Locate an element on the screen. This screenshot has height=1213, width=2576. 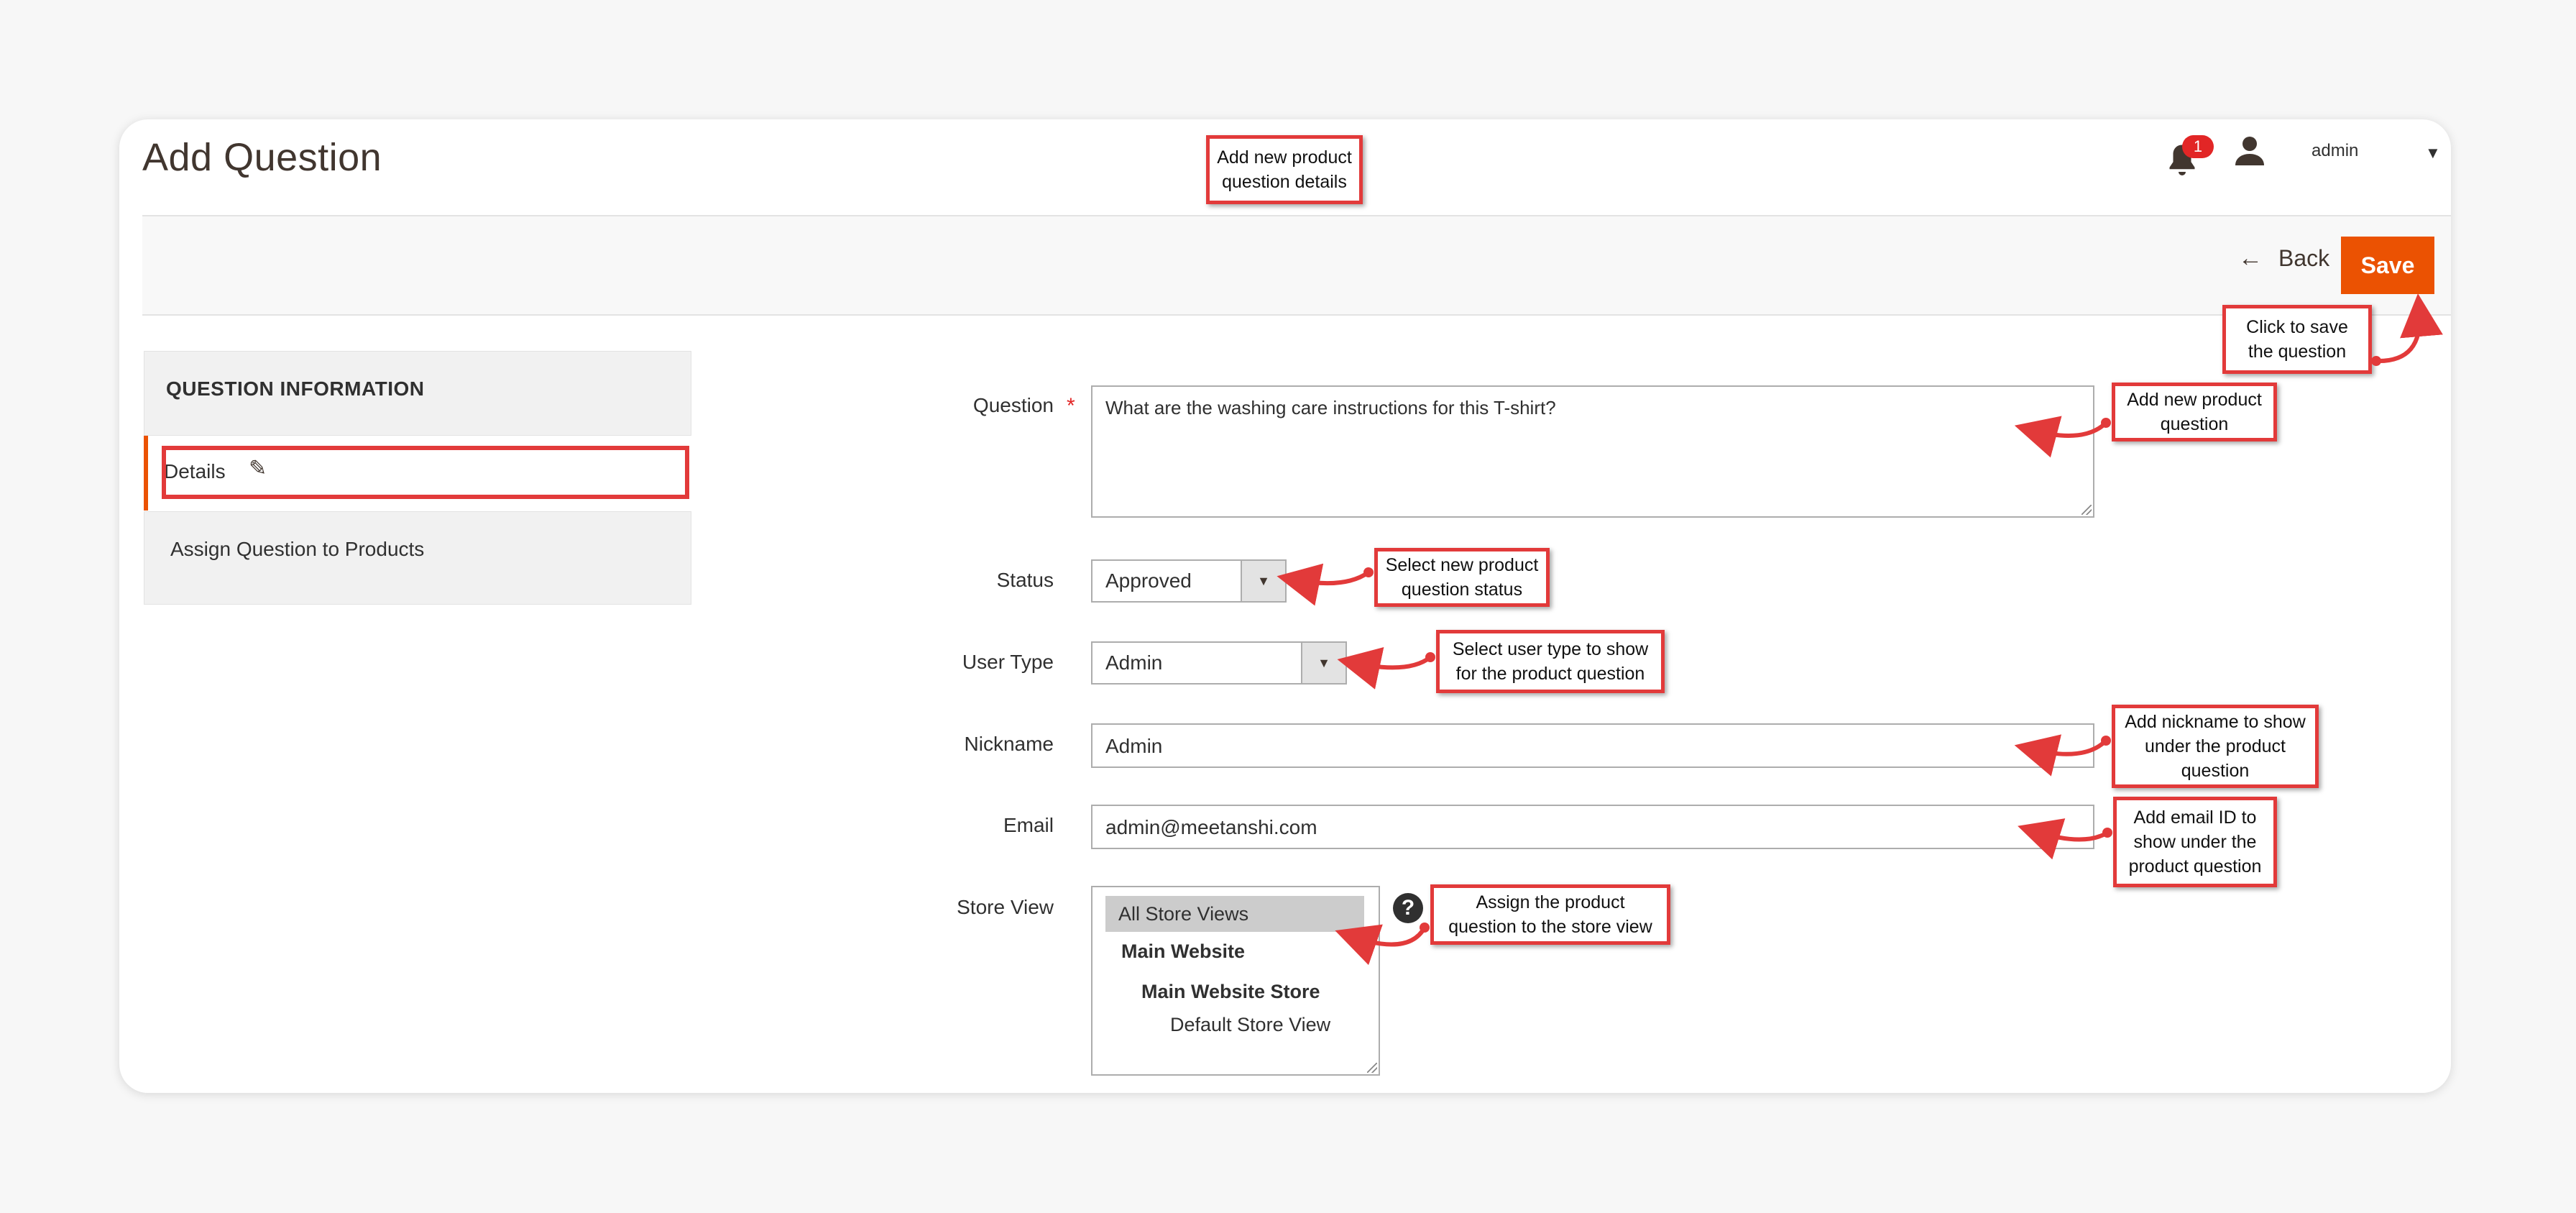
details-highlight-box is located at coordinates (425, 472).